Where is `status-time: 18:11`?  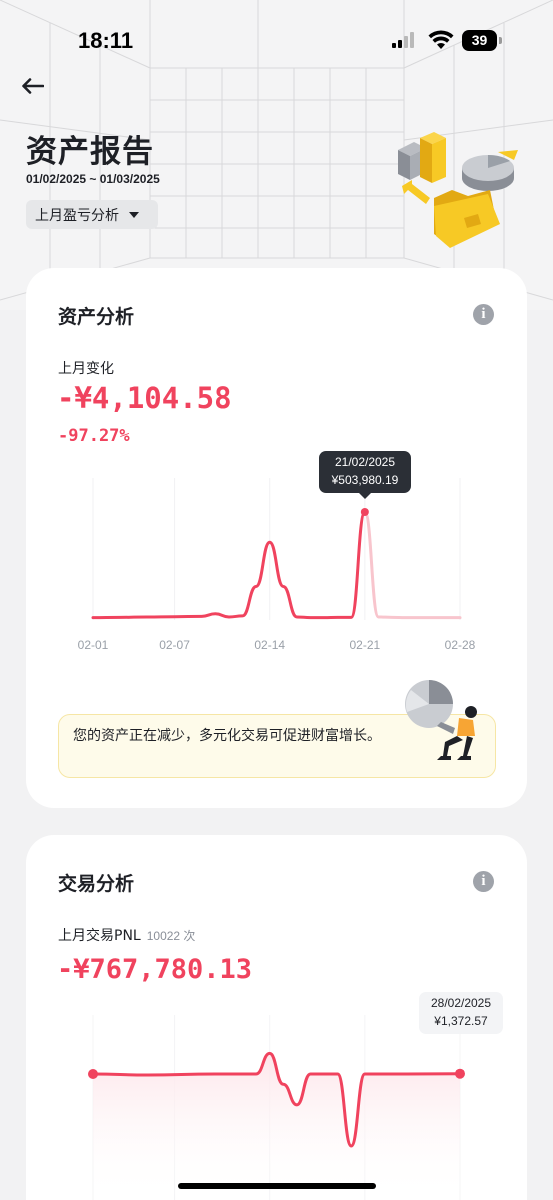
status-time: 18:11 is located at coordinates (106, 40).